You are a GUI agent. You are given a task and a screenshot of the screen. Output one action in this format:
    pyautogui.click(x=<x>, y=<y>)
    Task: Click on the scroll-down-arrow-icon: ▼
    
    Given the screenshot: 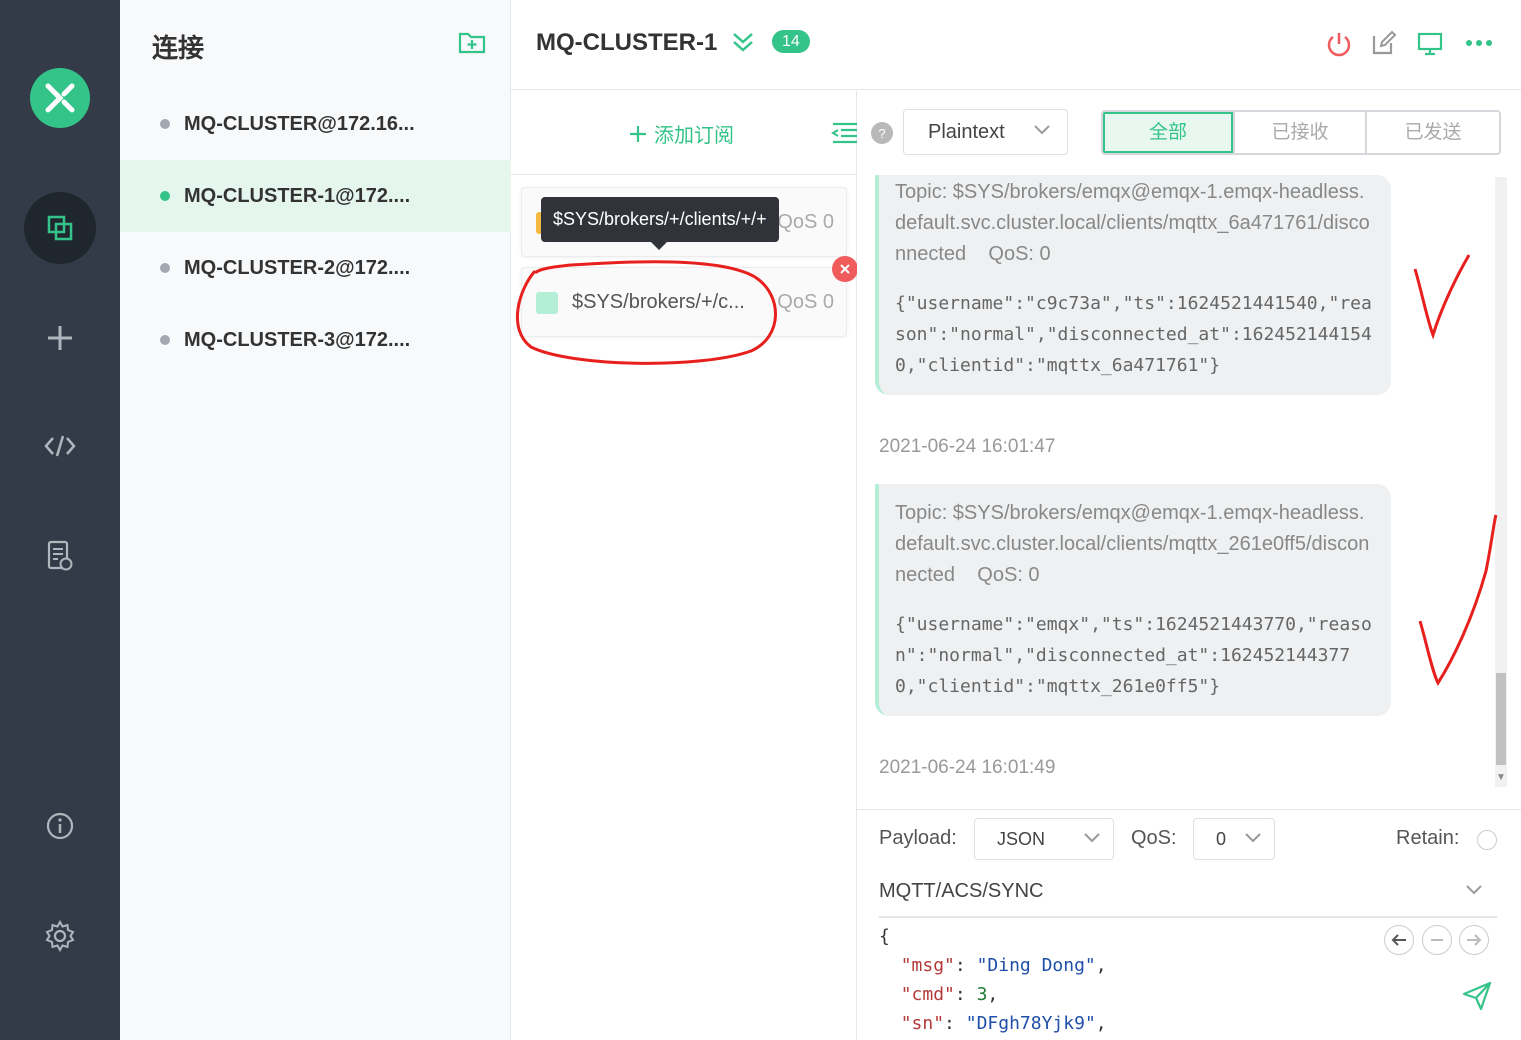 What is the action you would take?
    pyautogui.click(x=1501, y=777)
    